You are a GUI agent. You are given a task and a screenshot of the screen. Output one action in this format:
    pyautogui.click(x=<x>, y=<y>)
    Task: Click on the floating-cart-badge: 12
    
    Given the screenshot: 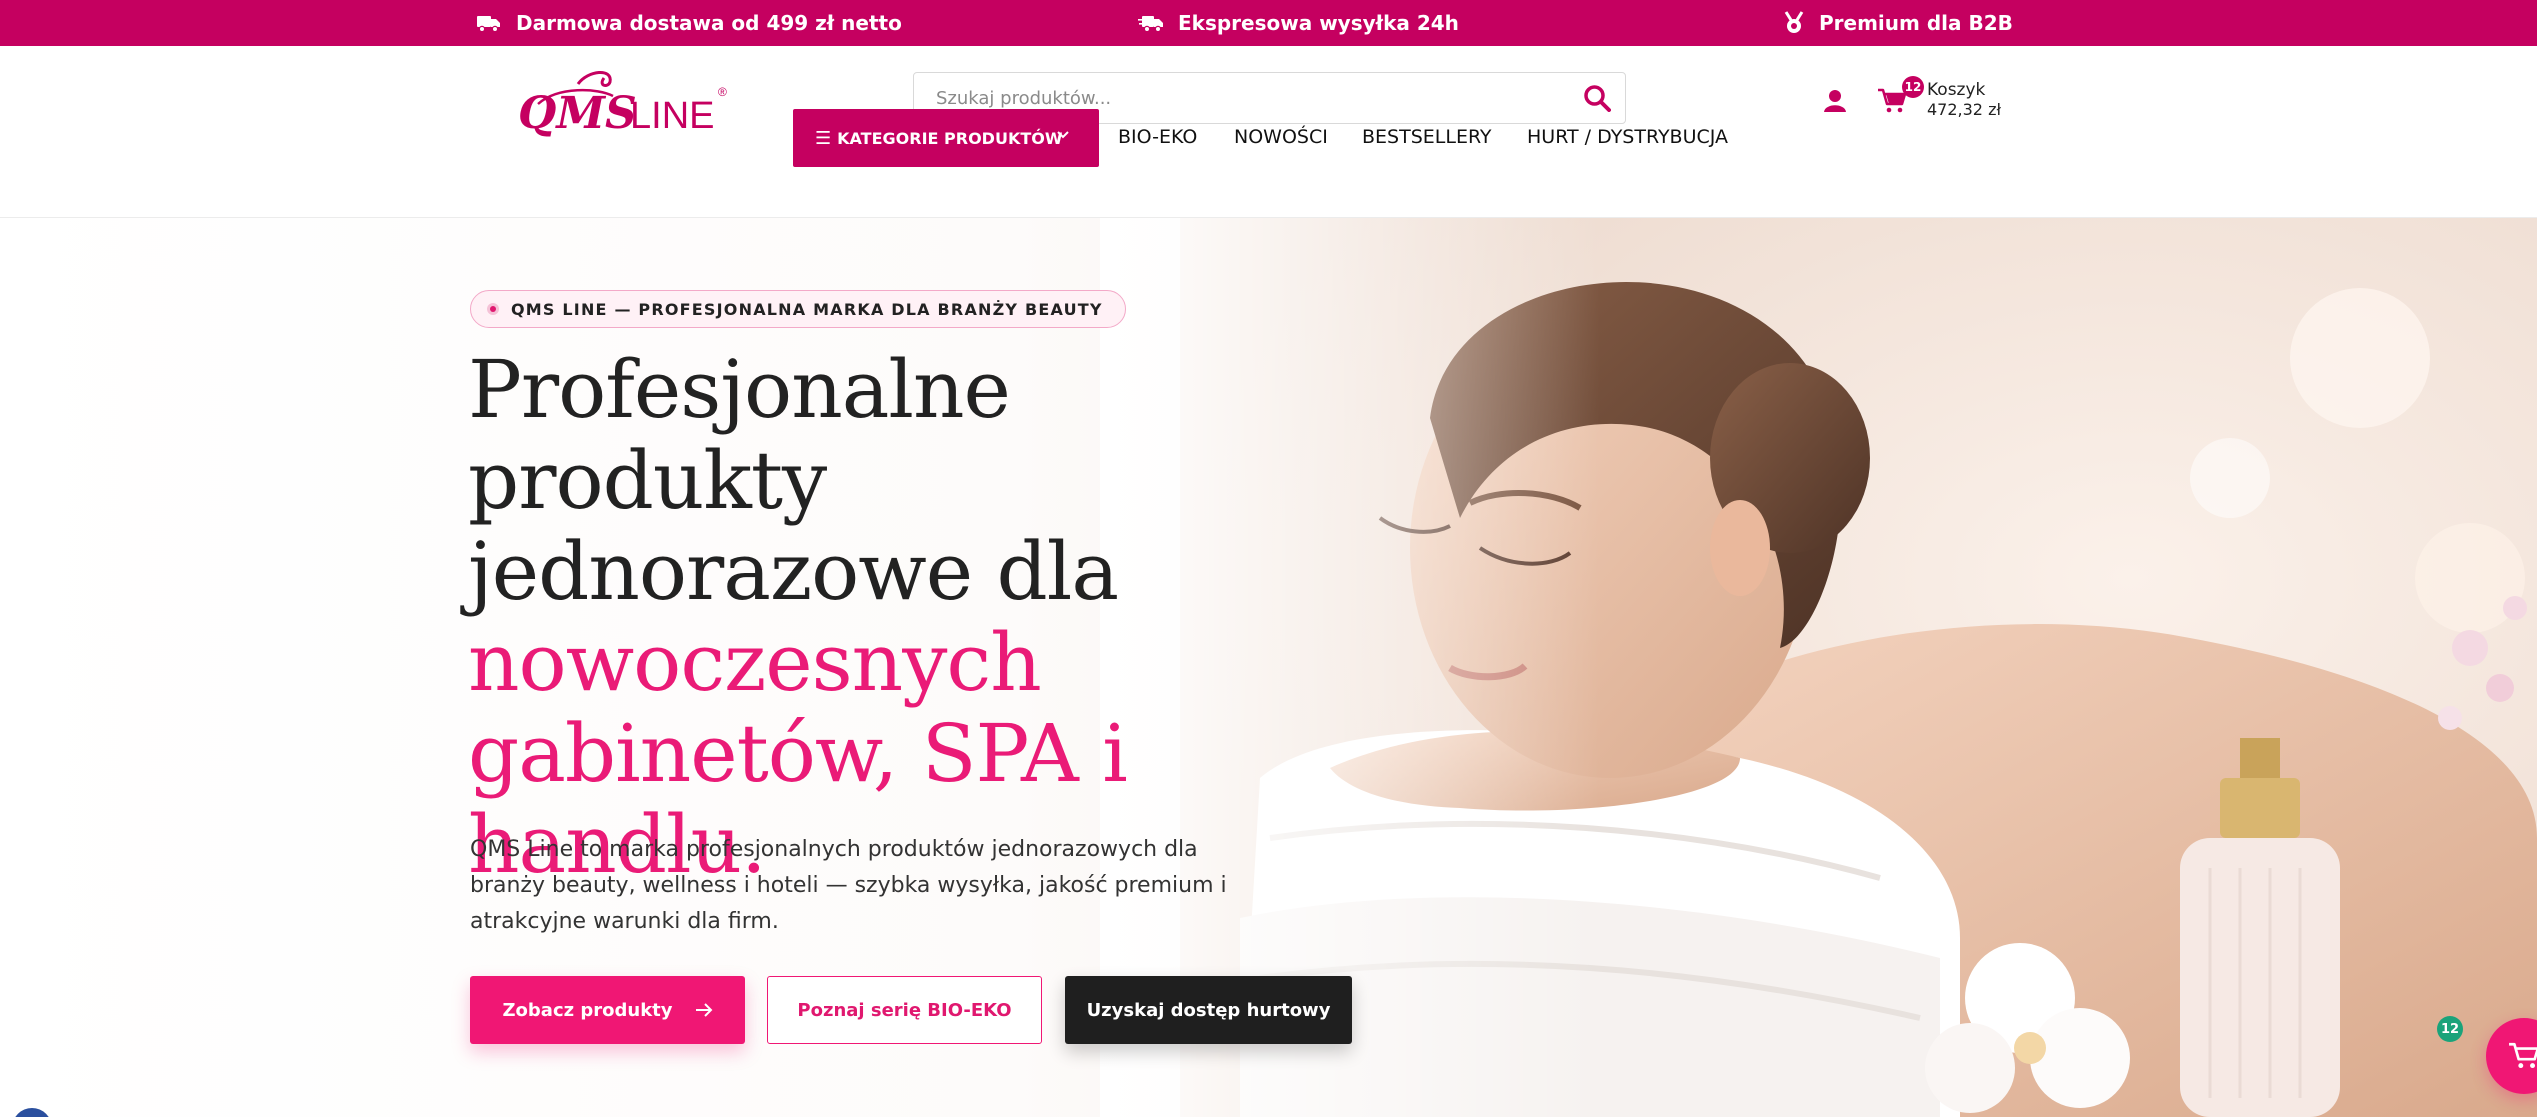 What is the action you would take?
    pyautogui.click(x=2450, y=1029)
    